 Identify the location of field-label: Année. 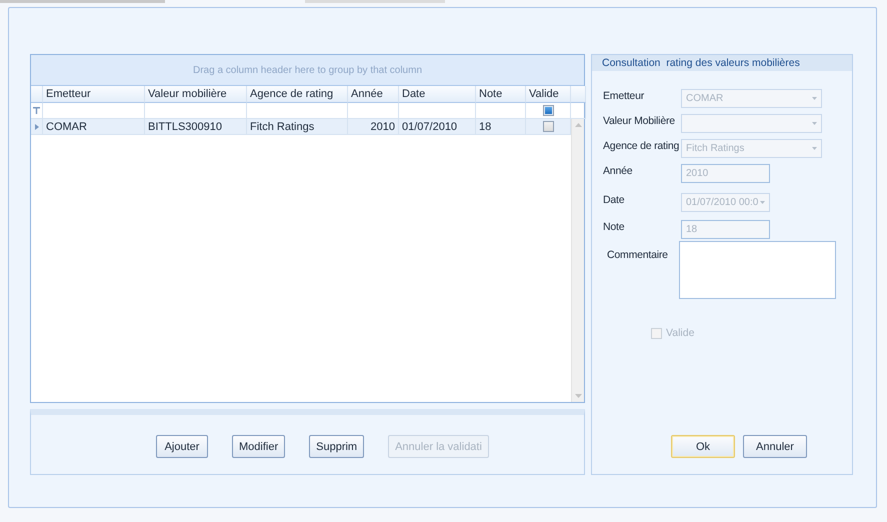
(618, 170).